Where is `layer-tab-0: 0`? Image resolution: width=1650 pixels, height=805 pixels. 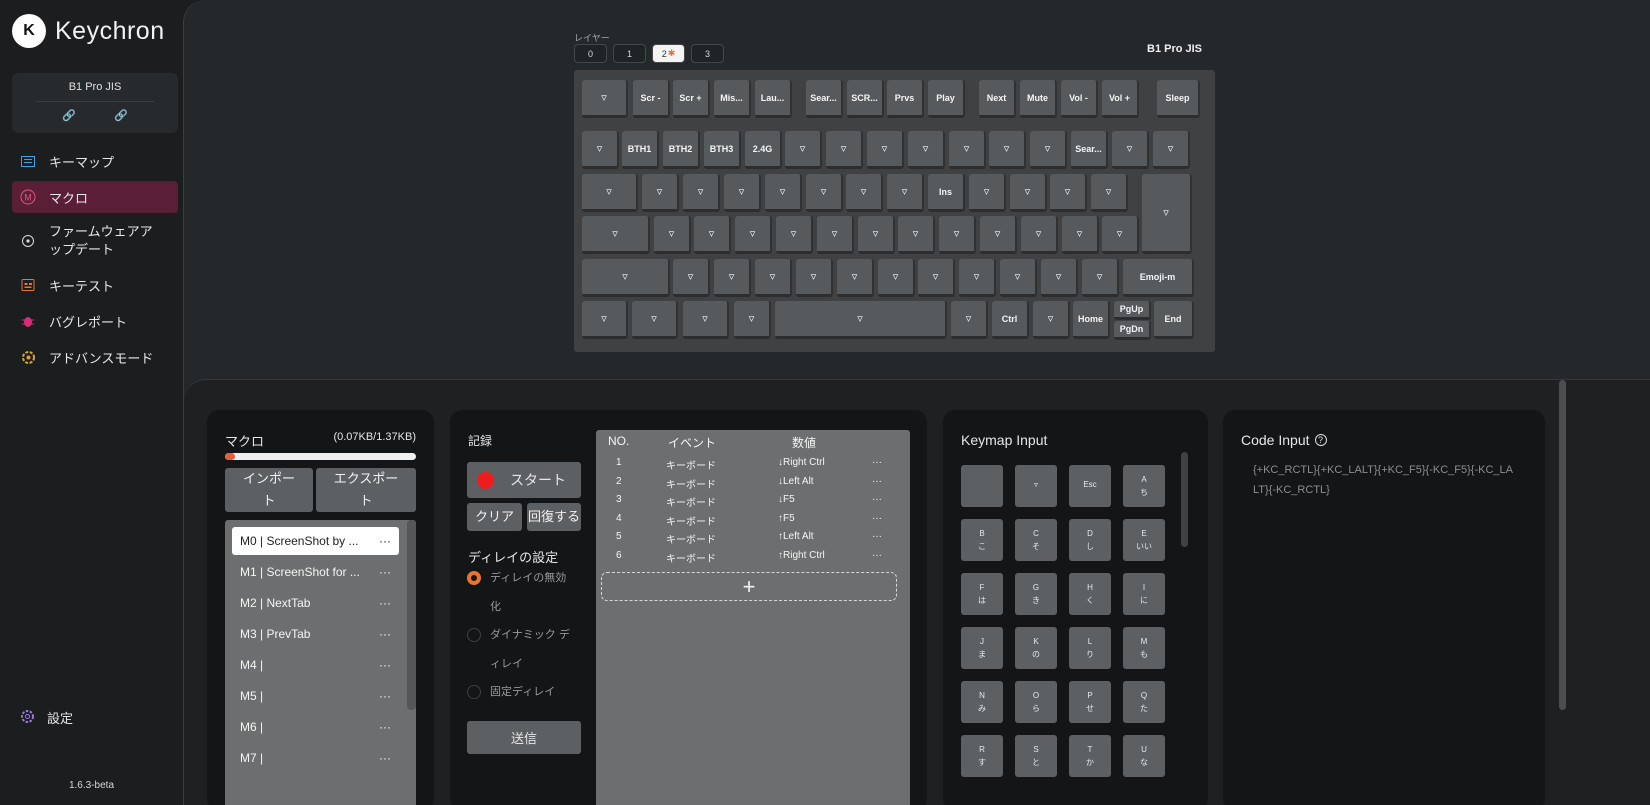 layer-tab-0: 0 is located at coordinates (590, 53).